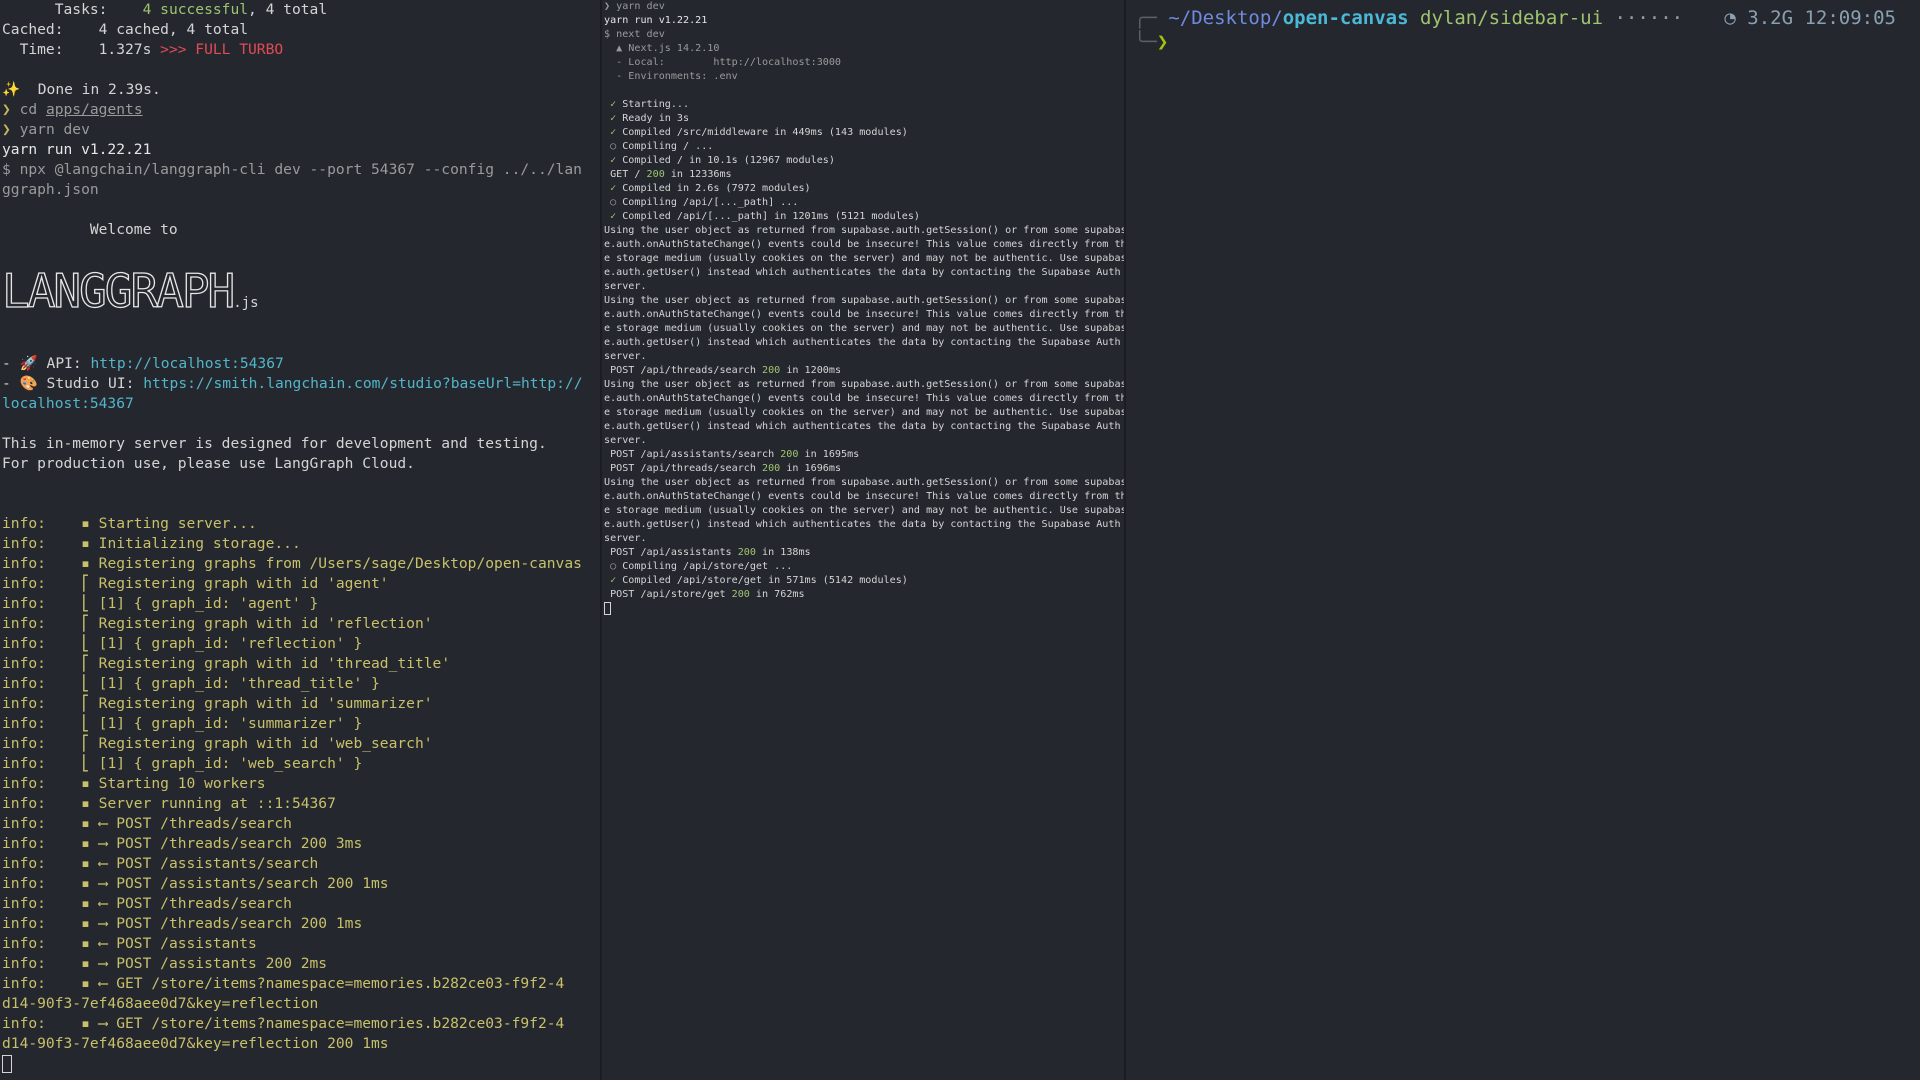 Image resolution: width=1920 pixels, height=1080 pixels. I want to click on terminal-line: info: ▪ ⟶ POST /assistants 200 2ms, so click(165, 963).